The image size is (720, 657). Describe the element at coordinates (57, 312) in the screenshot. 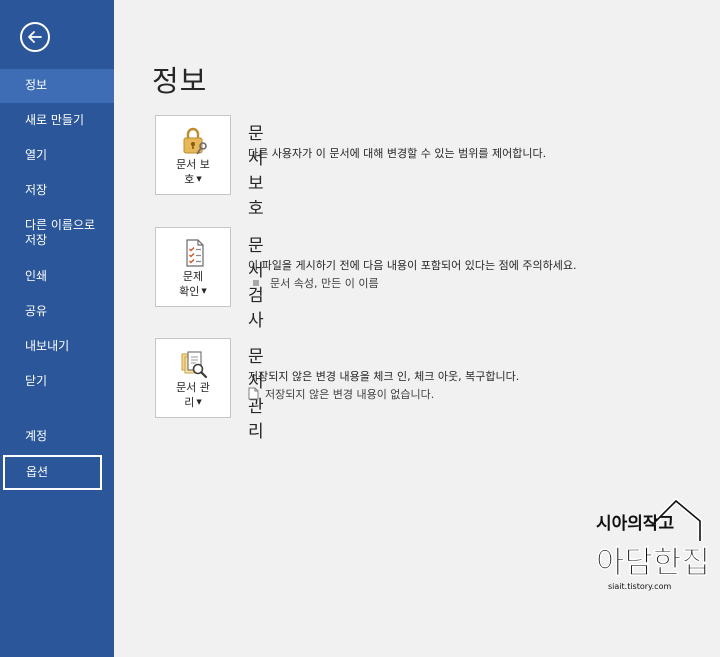

I see `nav-item-share: 공유` at that location.